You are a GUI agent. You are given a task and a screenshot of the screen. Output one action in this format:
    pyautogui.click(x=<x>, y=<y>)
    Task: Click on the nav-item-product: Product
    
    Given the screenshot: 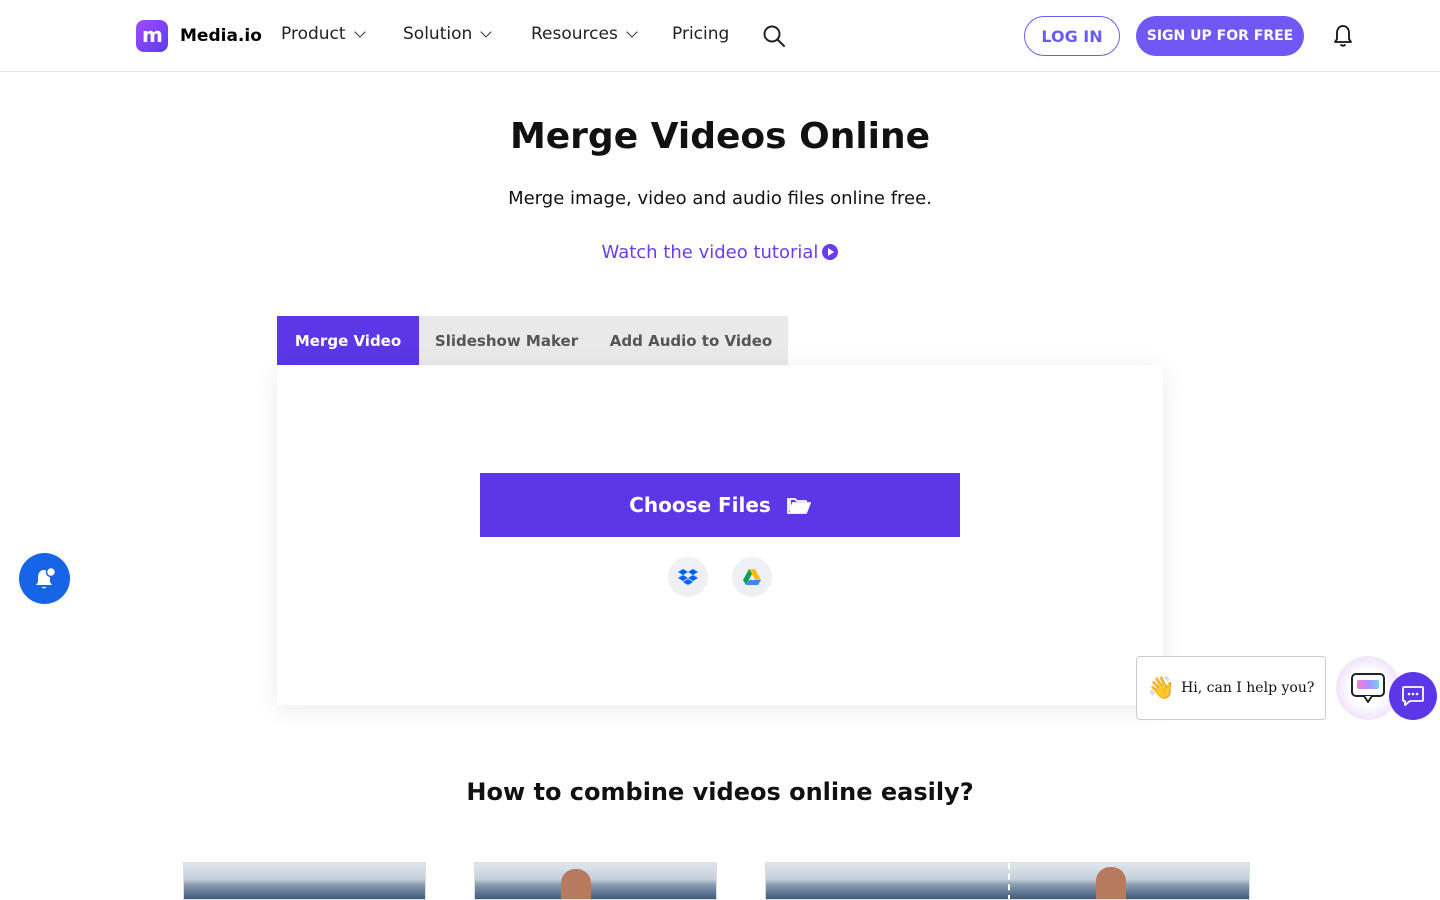 What is the action you would take?
    pyautogui.click(x=323, y=34)
    